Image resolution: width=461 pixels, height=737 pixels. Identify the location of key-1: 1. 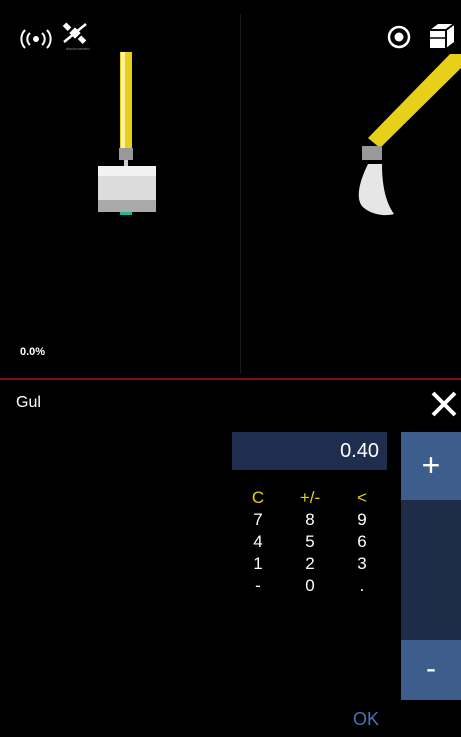
(258, 564).